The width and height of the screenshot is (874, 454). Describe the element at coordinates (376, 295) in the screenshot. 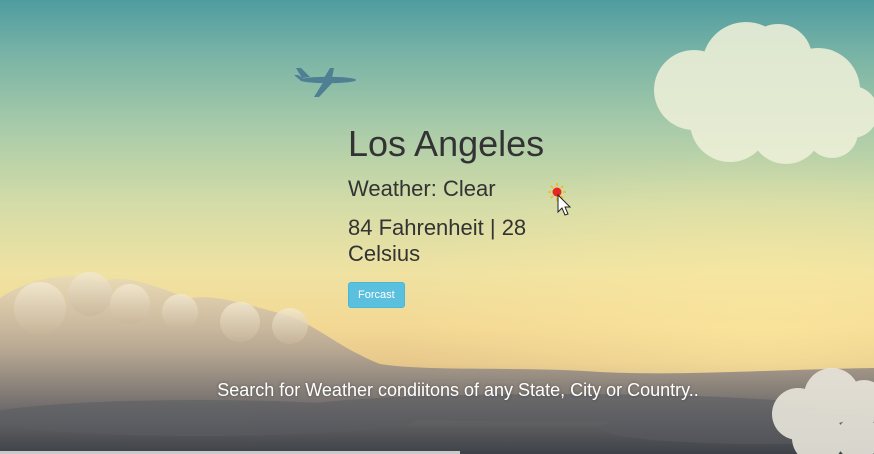

I see `forecast-button: Forcast` at that location.